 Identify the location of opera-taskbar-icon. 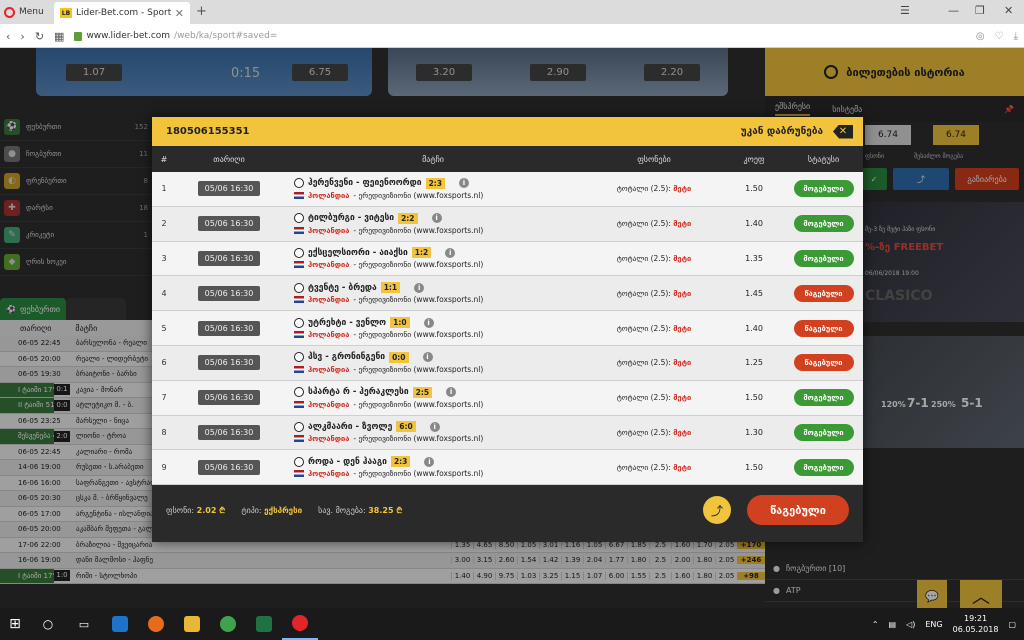
(300, 624).